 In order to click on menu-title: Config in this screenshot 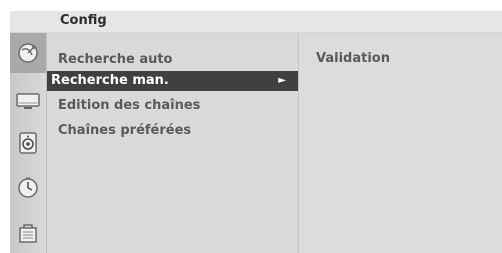, I will do `click(83, 20)`.